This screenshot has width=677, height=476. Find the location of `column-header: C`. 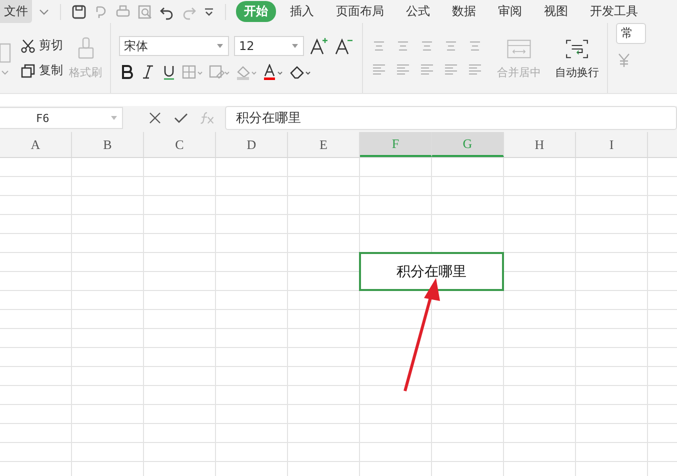

column-header: C is located at coordinates (180, 144).